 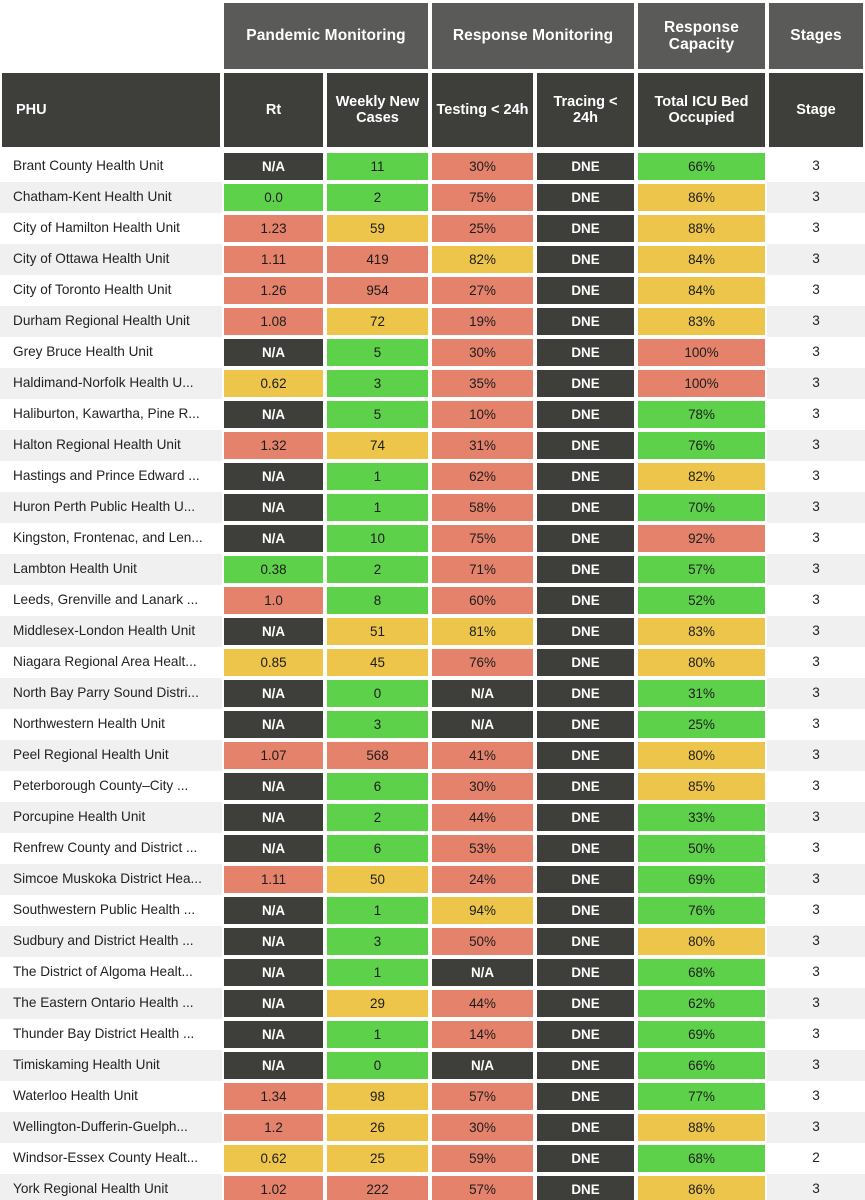 I want to click on table-row: Timiskaming Health Unit N/A 0 N/A DNE 66% 3, so click(x=432, y=1065).